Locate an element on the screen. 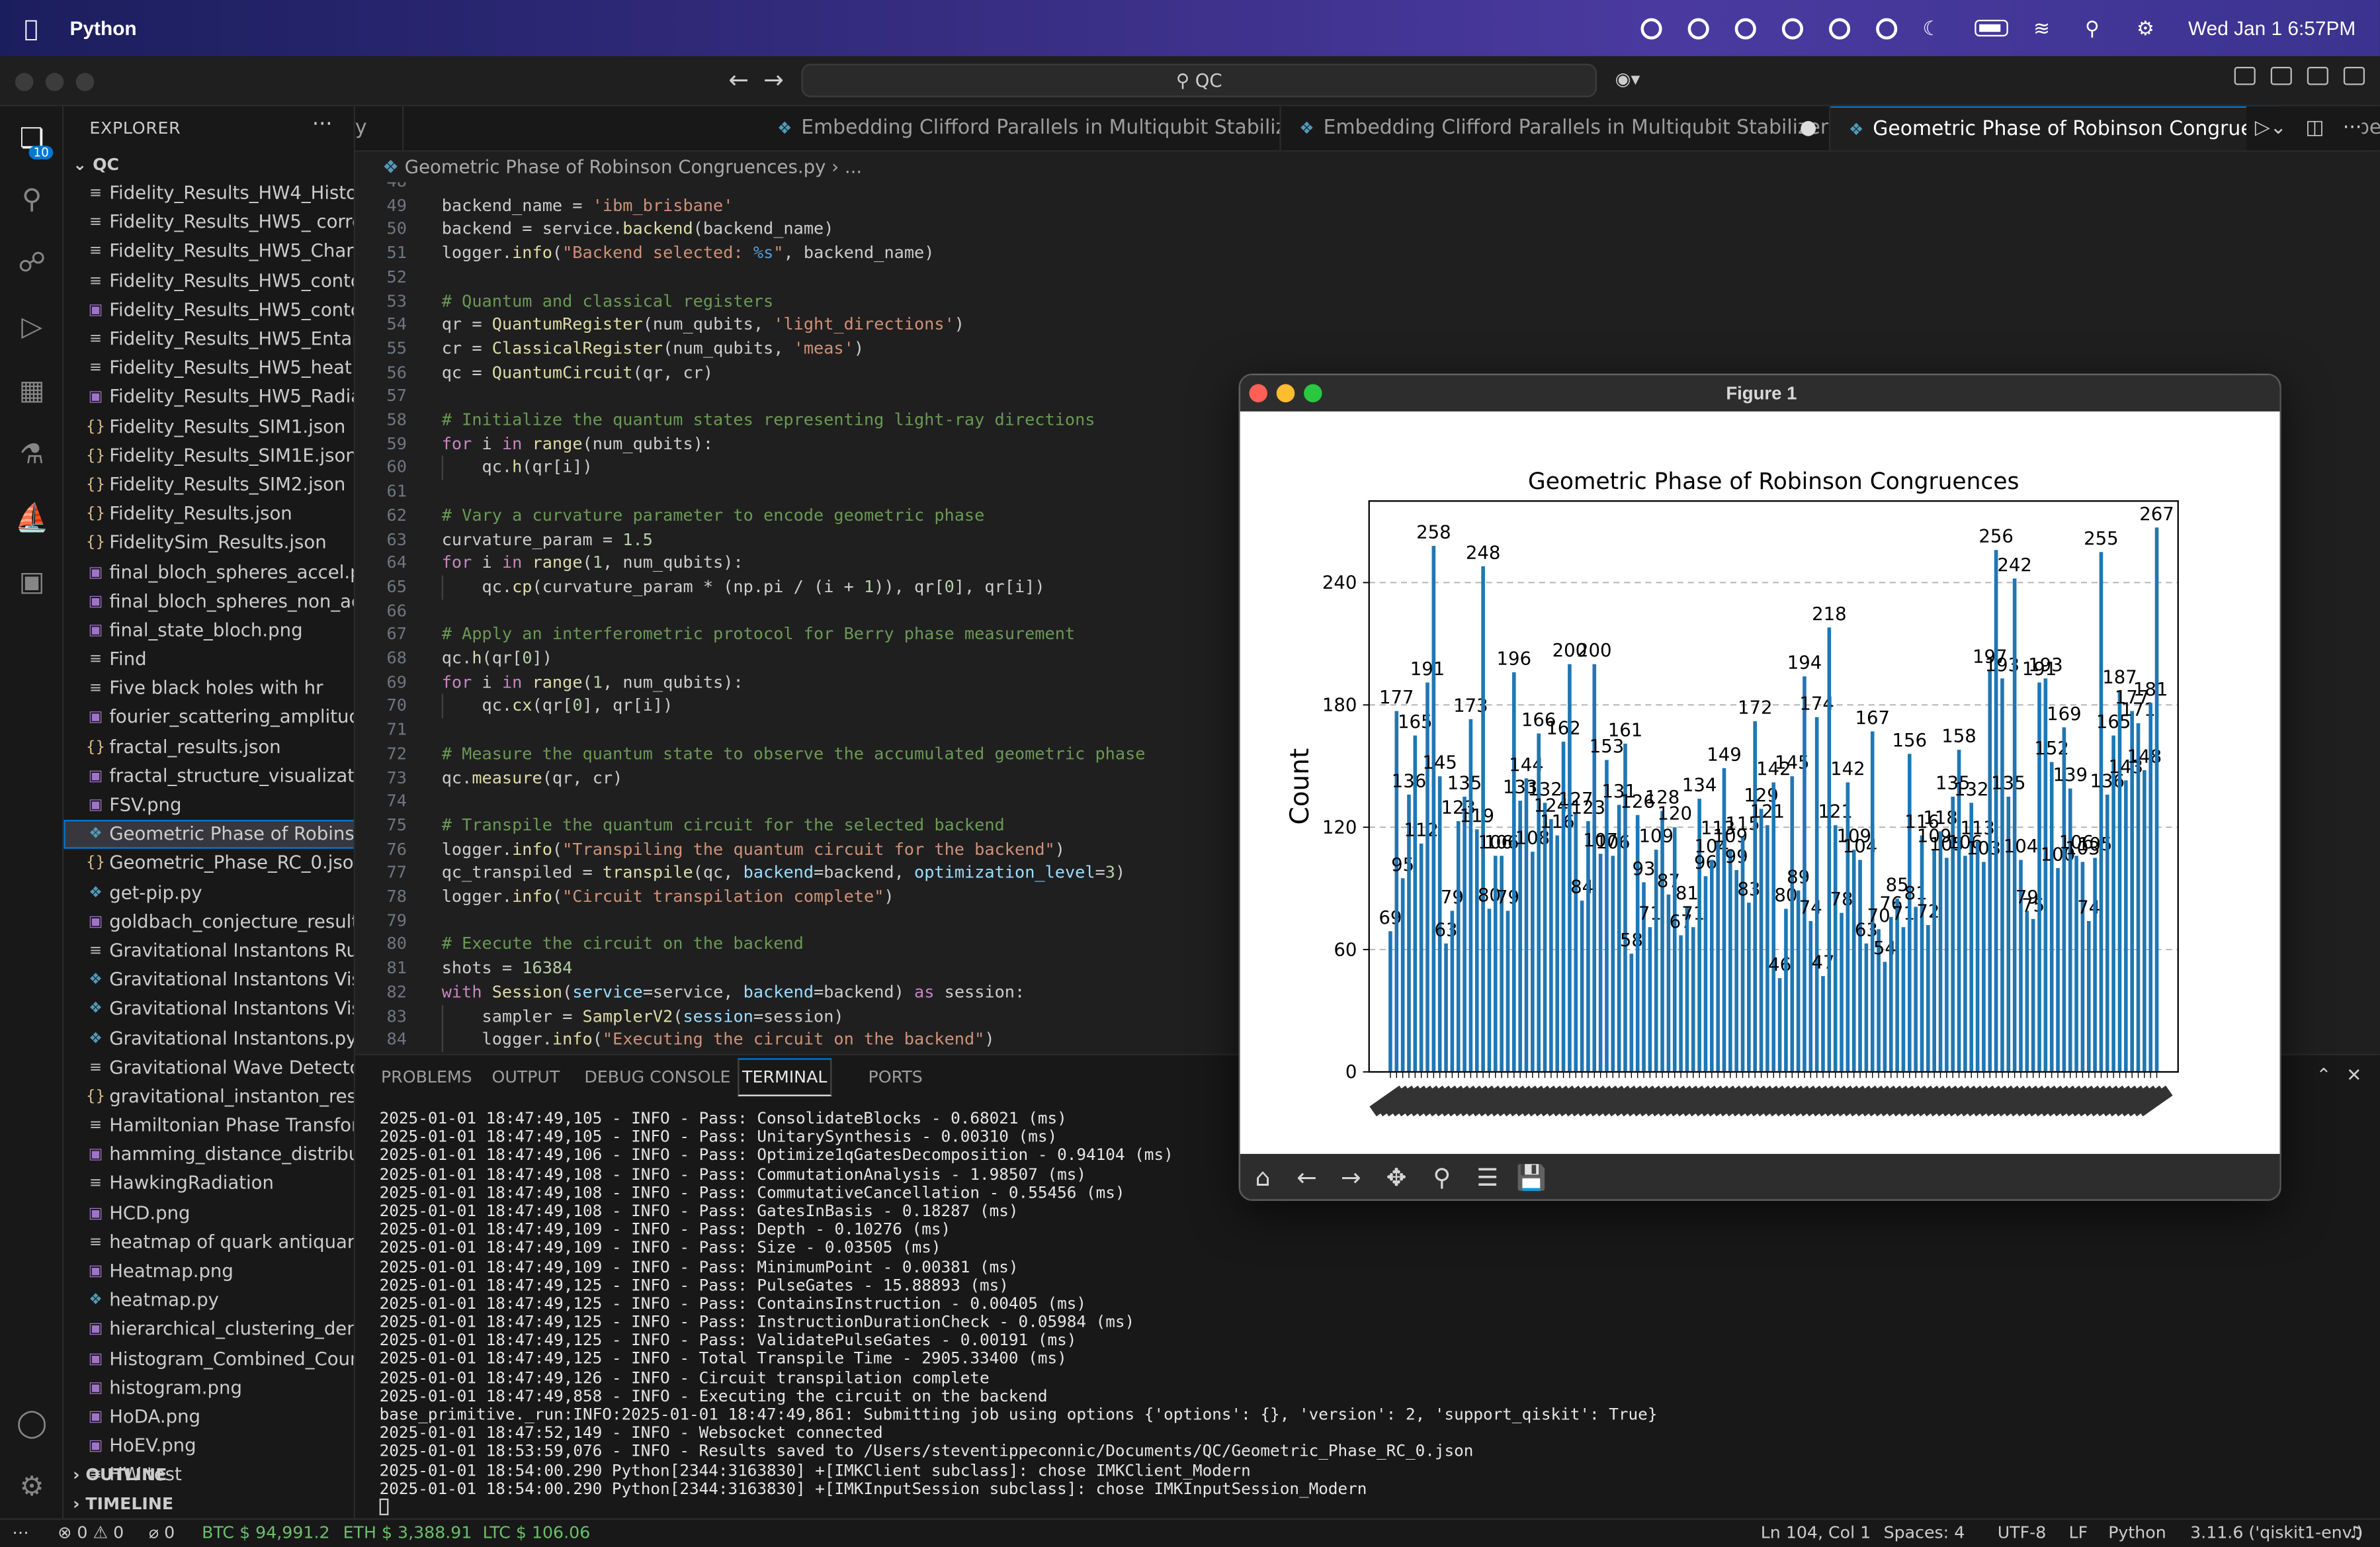 This screenshot has width=2380, height=1547. figure-minimize-button is located at coordinates (1285, 393).